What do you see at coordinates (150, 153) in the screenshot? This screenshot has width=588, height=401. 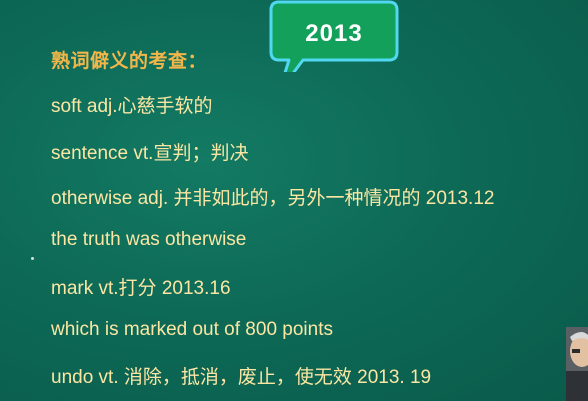 I see `vocab-line-sentence: sentence vt.宣判；判决` at bounding box center [150, 153].